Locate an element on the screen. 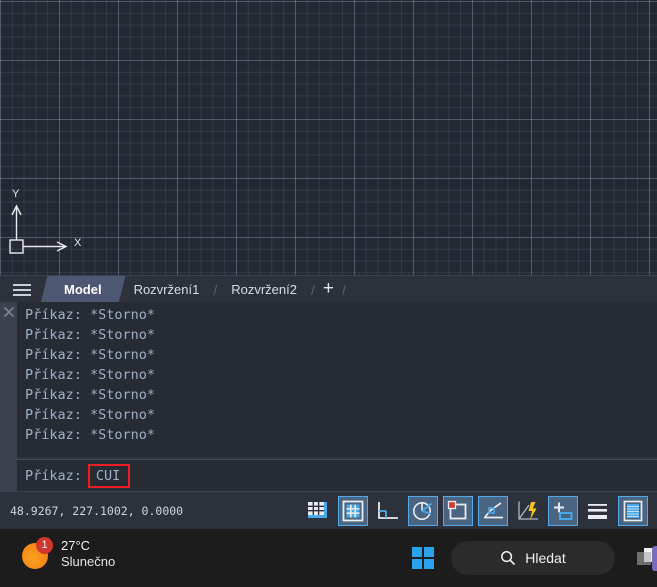 The image size is (657, 587). status-bar: 48.9267, 227.1002, 0.0000 is located at coordinates (328, 510).